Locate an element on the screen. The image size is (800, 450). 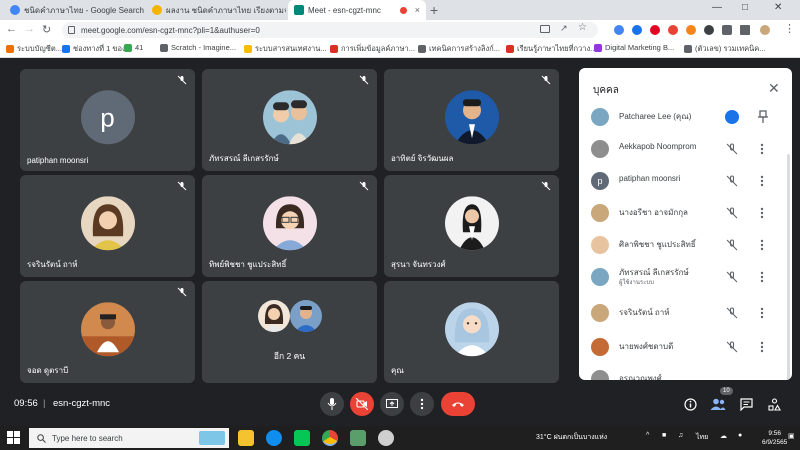
tray-chevron-icon: ^ is located at coordinates (647, 435).